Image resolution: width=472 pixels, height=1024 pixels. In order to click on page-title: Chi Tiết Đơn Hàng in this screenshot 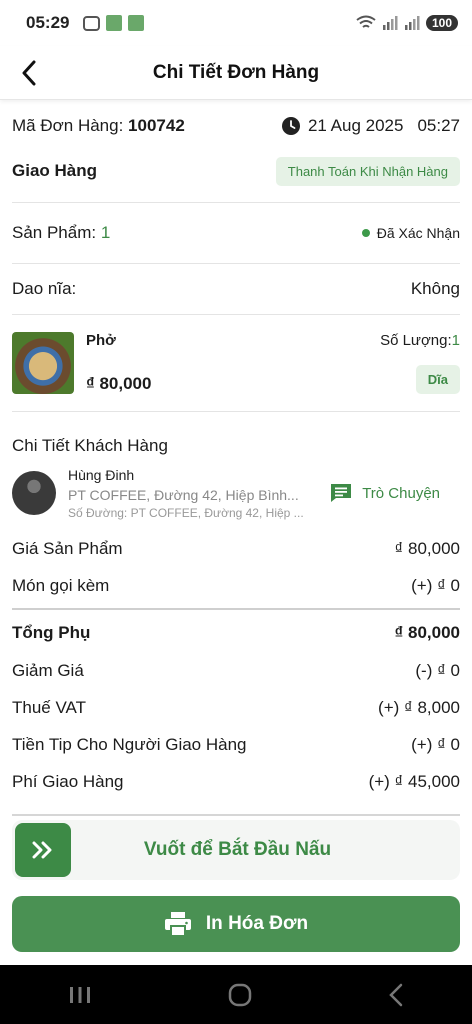, I will do `click(236, 72)`.